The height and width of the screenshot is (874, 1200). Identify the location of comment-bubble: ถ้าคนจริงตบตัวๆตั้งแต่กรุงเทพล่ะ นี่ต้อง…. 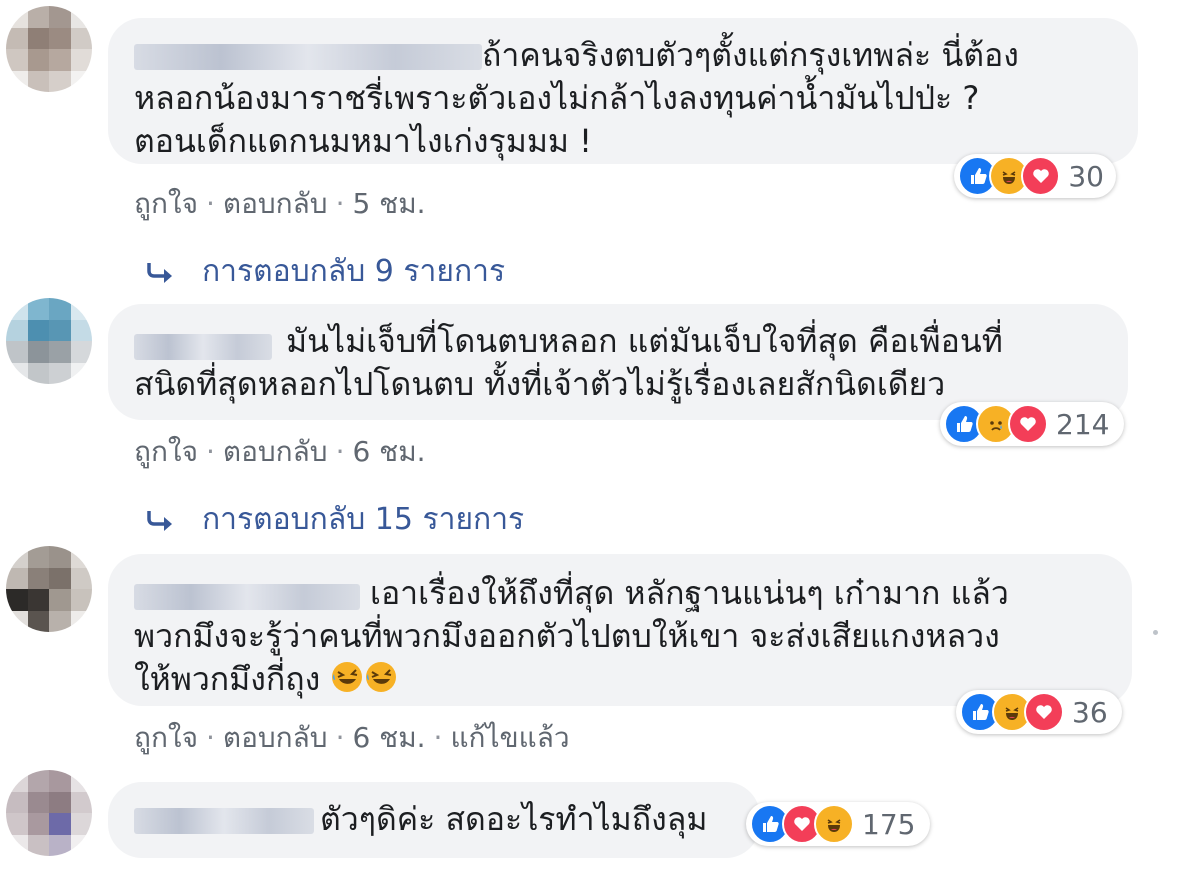
(623, 91).